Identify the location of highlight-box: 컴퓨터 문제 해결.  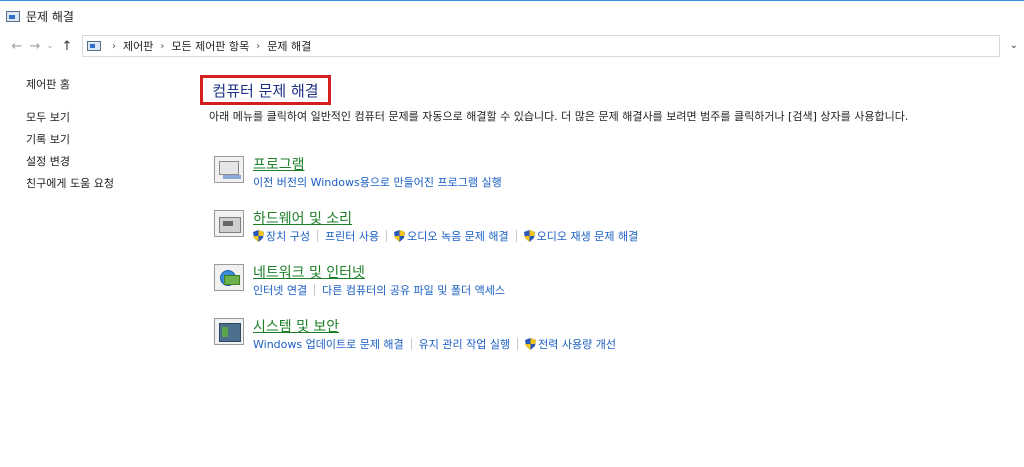
(265, 90).